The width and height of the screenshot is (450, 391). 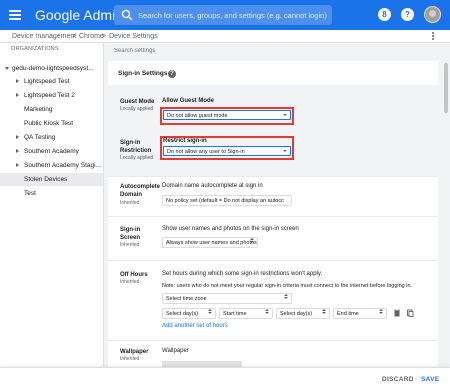 What do you see at coordinates (410, 313) in the screenshot?
I see `copy-icon` at bounding box center [410, 313].